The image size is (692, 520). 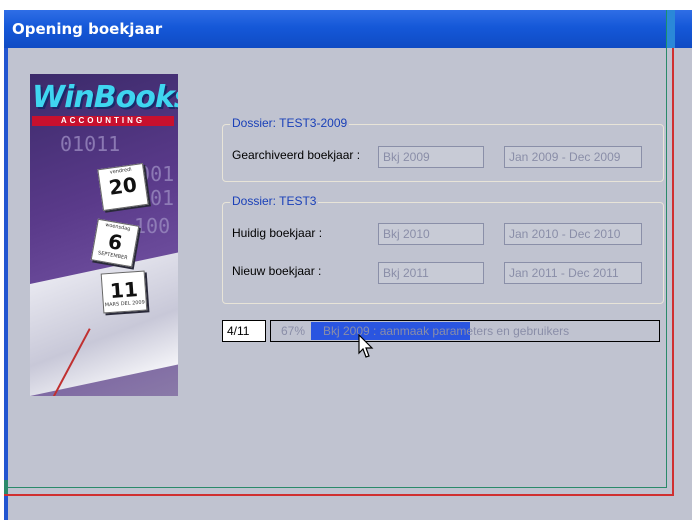 What do you see at coordinates (673, 272) in the screenshot?
I see `selection-border-right` at bounding box center [673, 272].